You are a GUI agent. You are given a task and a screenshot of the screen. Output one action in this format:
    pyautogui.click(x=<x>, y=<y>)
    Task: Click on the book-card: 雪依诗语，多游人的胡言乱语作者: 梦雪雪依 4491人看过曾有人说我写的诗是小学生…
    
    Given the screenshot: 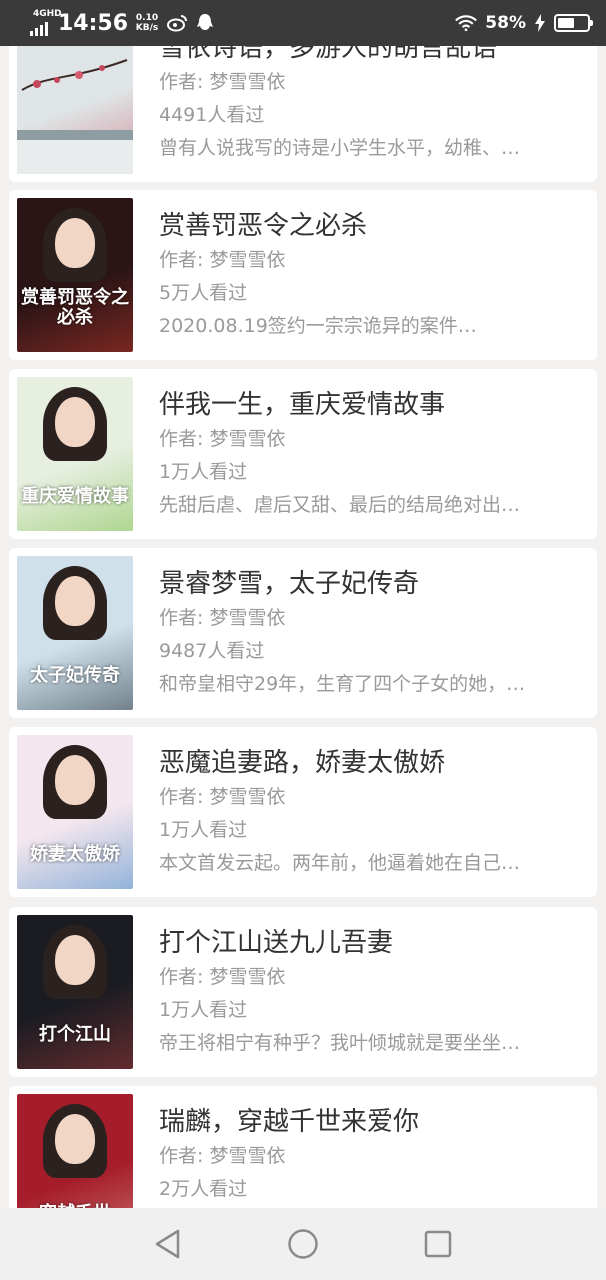 What is the action you would take?
    pyautogui.click(x=303, y=114)
    